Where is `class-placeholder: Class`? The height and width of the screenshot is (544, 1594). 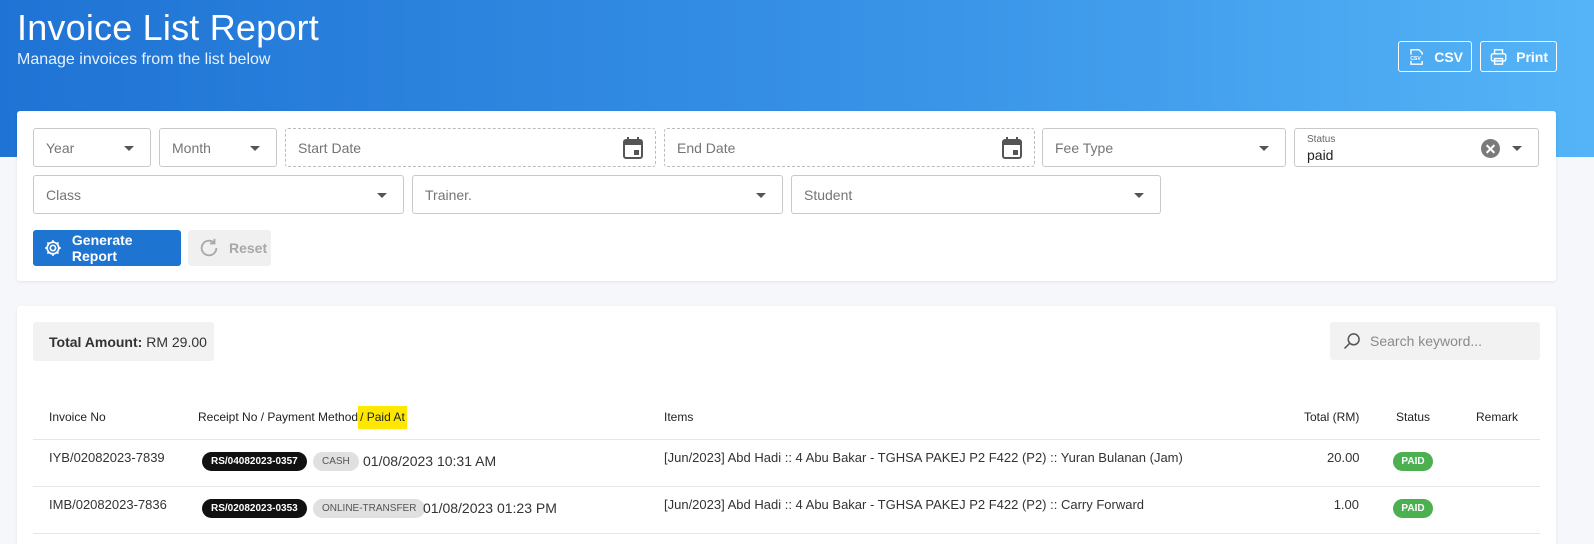 class-placeholder: Class is located at coordinates (64, 195).